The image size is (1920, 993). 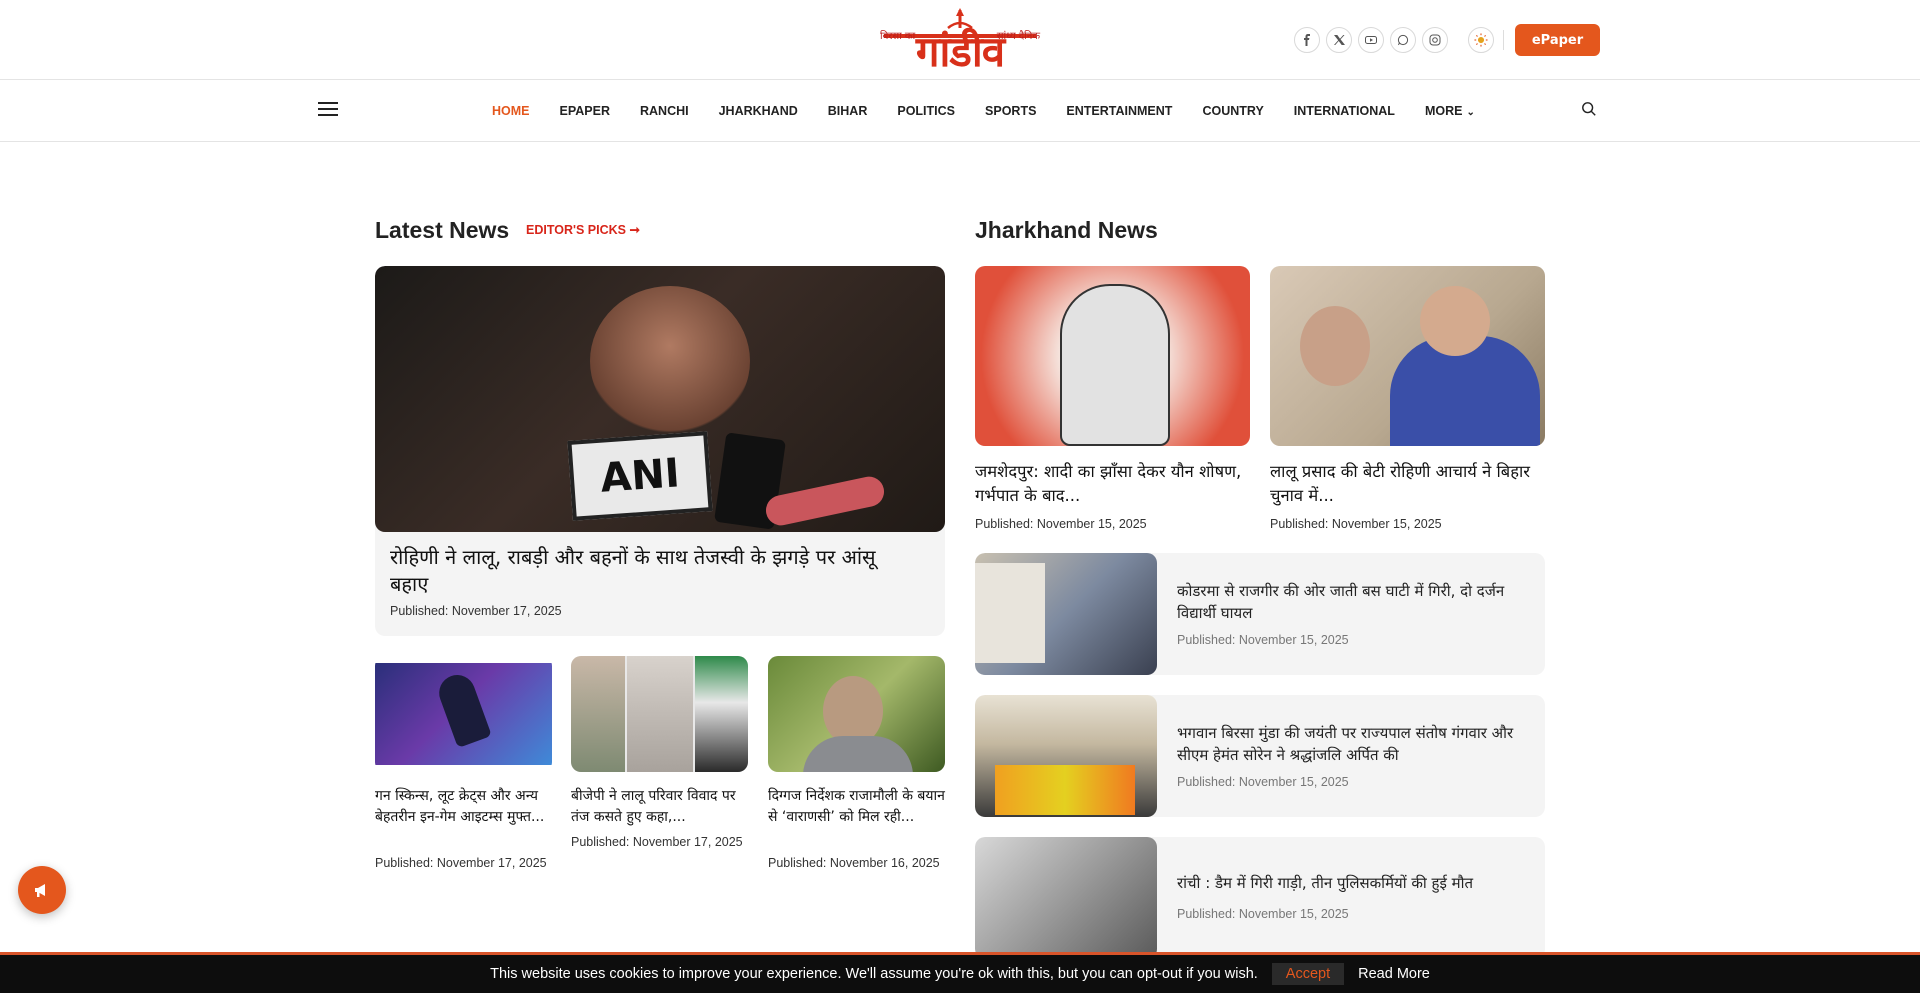 What do you see at coordinates (858, 754) in the screenshot?
I see `image-body-shape` at bounding box center [858, 754].